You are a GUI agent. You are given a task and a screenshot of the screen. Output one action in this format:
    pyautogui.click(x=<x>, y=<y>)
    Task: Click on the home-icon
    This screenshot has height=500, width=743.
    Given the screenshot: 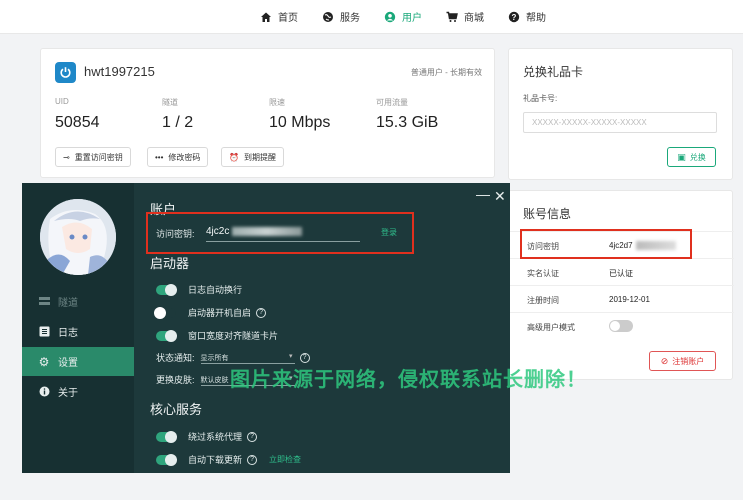 What is the action you would take?
    pyautogui.click(x=266, y=17)
    